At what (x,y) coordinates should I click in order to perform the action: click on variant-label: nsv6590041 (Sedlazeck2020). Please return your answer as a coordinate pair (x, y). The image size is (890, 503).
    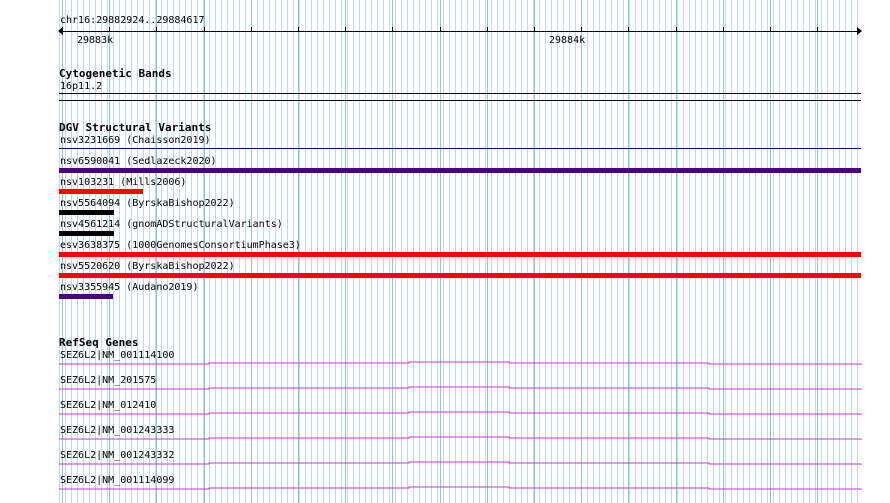
    Looking at the image, I should click on (138, 161).